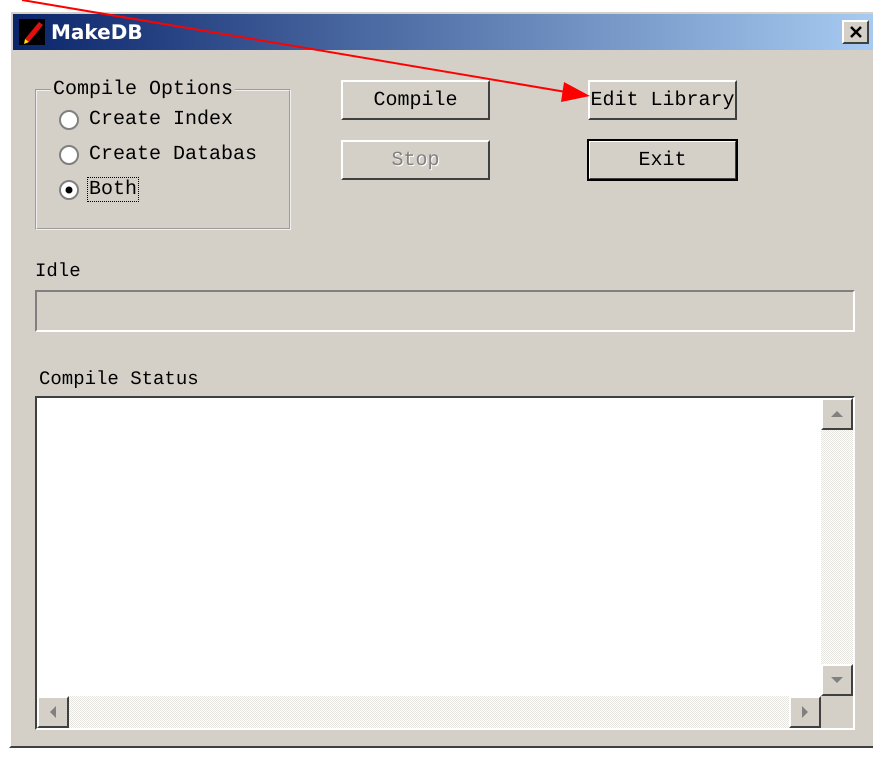 This screenshot has width=873, height=758. What do you see at coordinates (58, 271) in the screenshot?
I see `status-label: Idle` at bounding box center [58, 271].